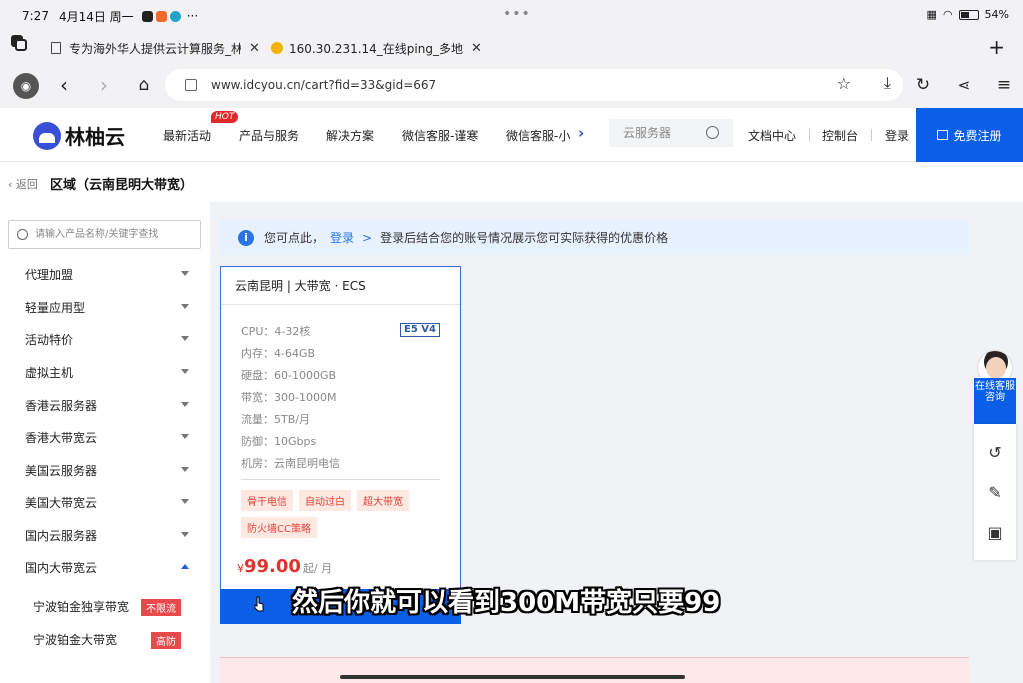 The image size is (1023, 683). What do you see at coordinates (275, 419) in the screenshot?
I see `spec-traffic: 流量：5TB/月` at bounding box center [275, 419].